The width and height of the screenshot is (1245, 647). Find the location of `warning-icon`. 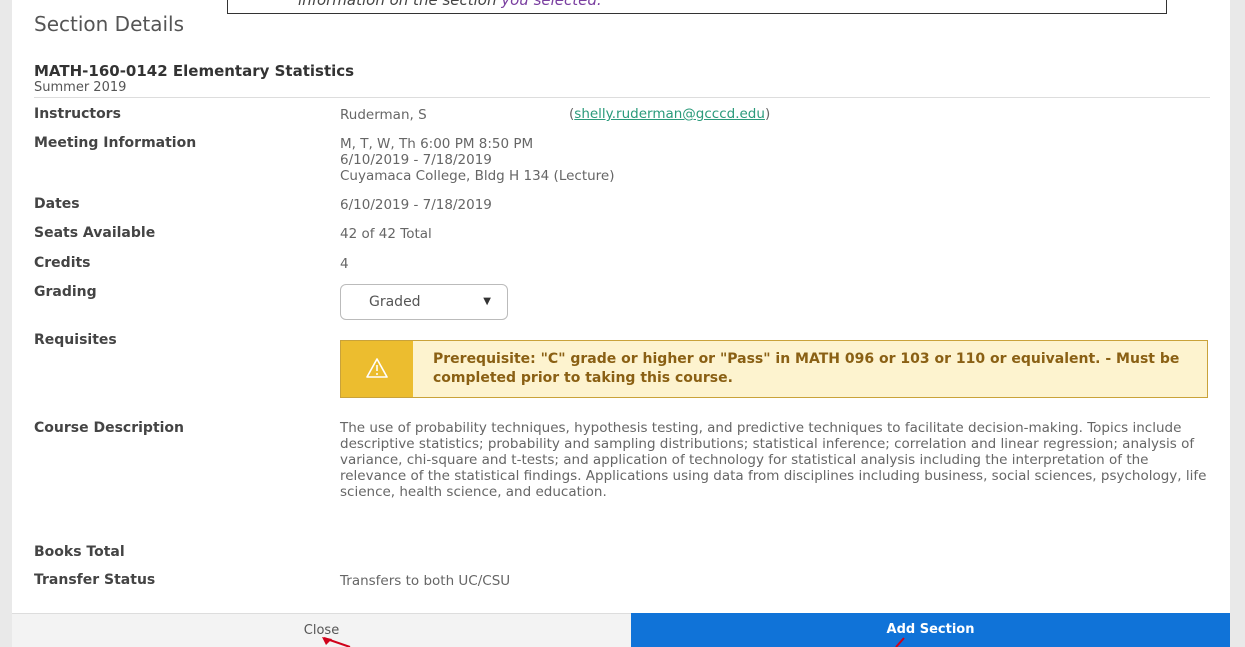

warning-icon is located at coordinates (377, 368).